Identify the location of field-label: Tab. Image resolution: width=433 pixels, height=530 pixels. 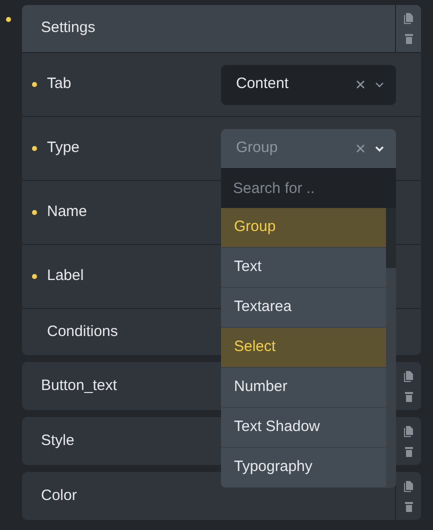
(59, 84).